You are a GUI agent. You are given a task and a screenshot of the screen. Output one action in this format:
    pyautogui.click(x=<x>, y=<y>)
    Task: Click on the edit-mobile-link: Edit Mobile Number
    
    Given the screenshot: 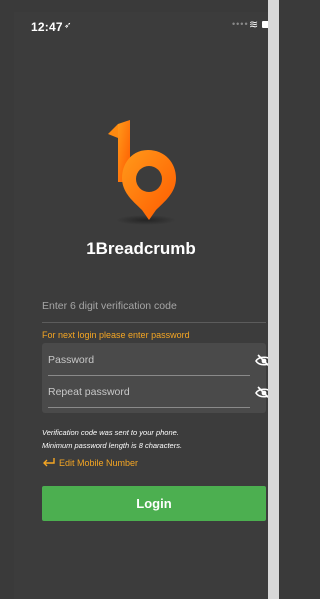 What is the action you would take?
    pyautogui.click(x=90, y=464)
    